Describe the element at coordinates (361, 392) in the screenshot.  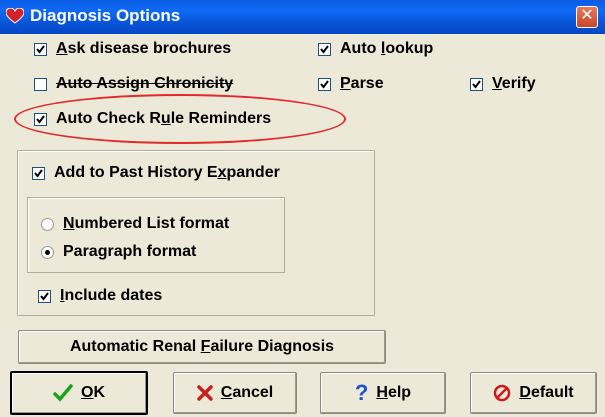
I see `question-icon: ?` at that location.